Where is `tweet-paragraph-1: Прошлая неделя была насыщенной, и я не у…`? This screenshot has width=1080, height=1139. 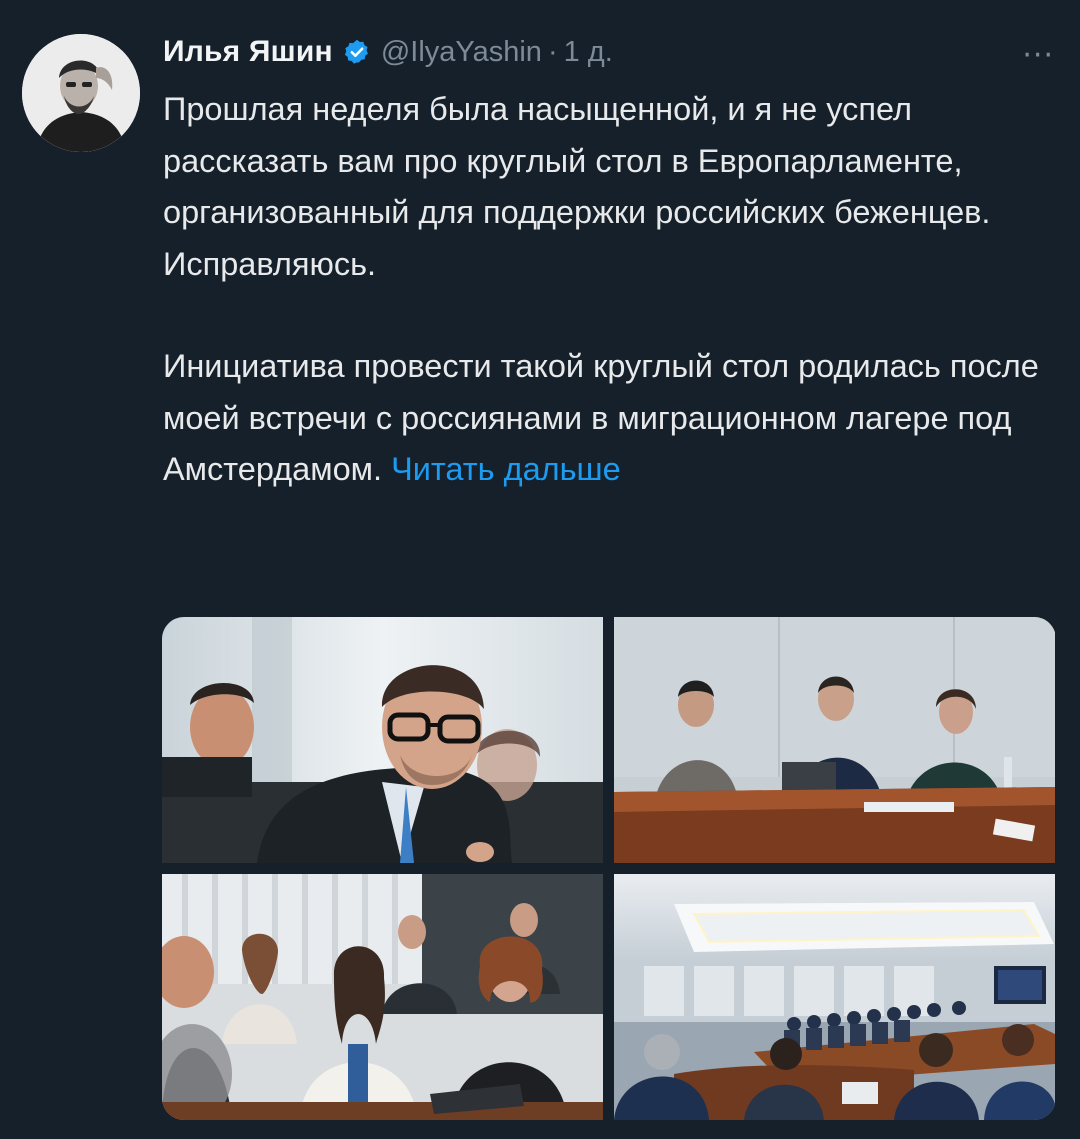 tweet-paragraph-1: Прошлая неделя была насыщенной, и я не у… is located at coordinates (577, 186).